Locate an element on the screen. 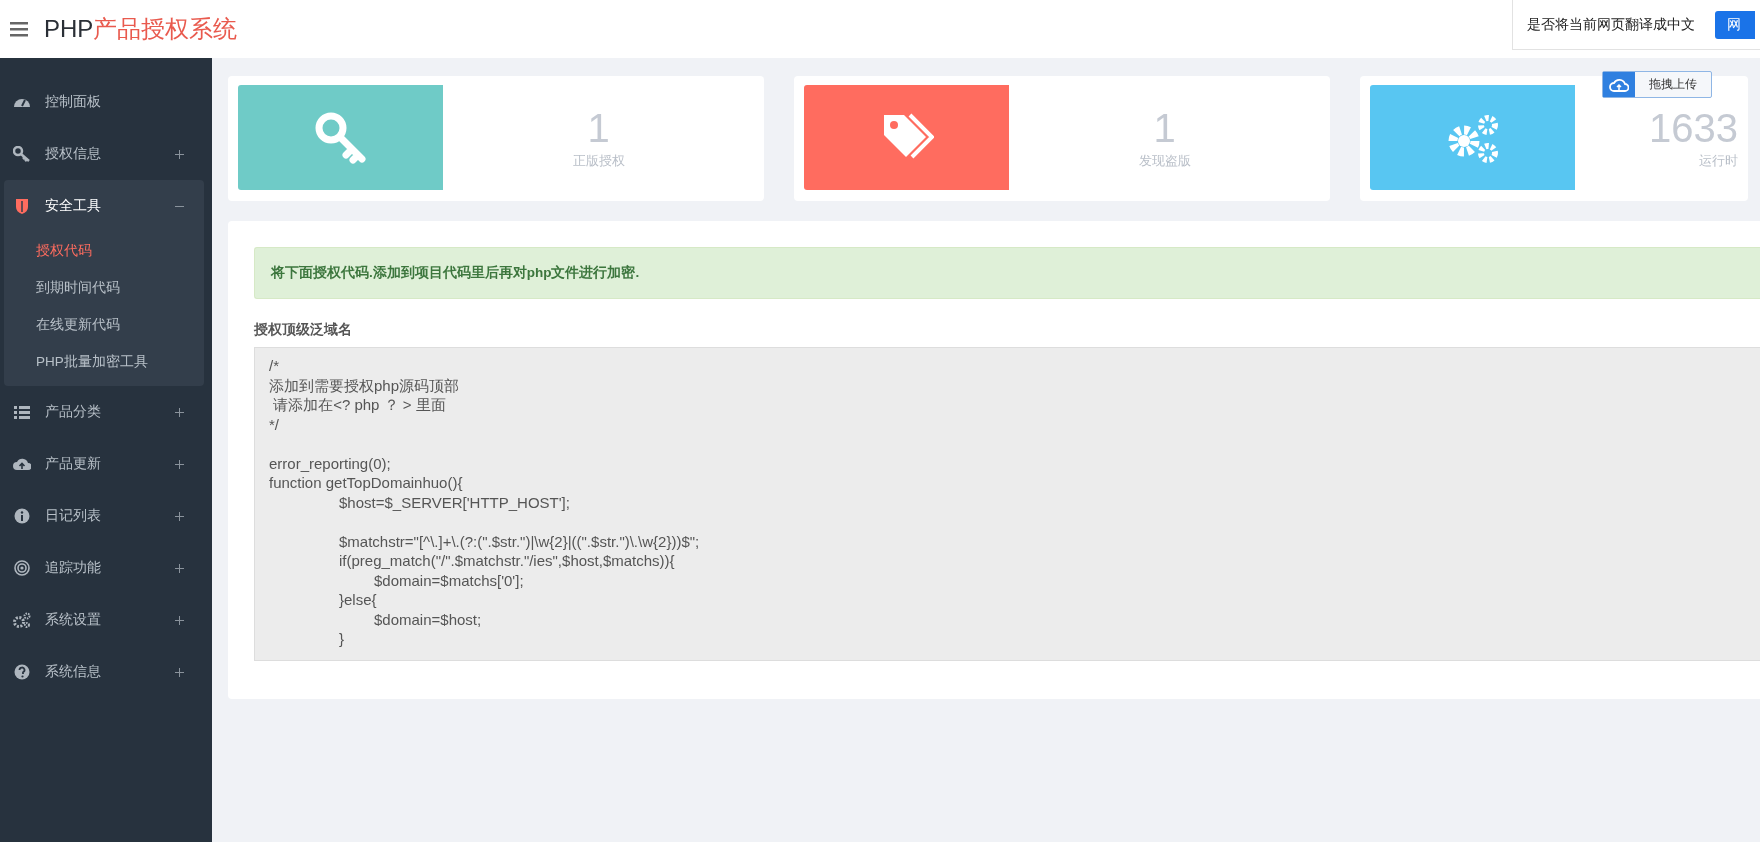 The width and height of the screenshot is (1760, 842). code-line: $matchstr="[^\.]+\.(?:(".$str.")|\w{2}|((".$str.")\.\w{2}))$"; is located at coordinates (519, 541).